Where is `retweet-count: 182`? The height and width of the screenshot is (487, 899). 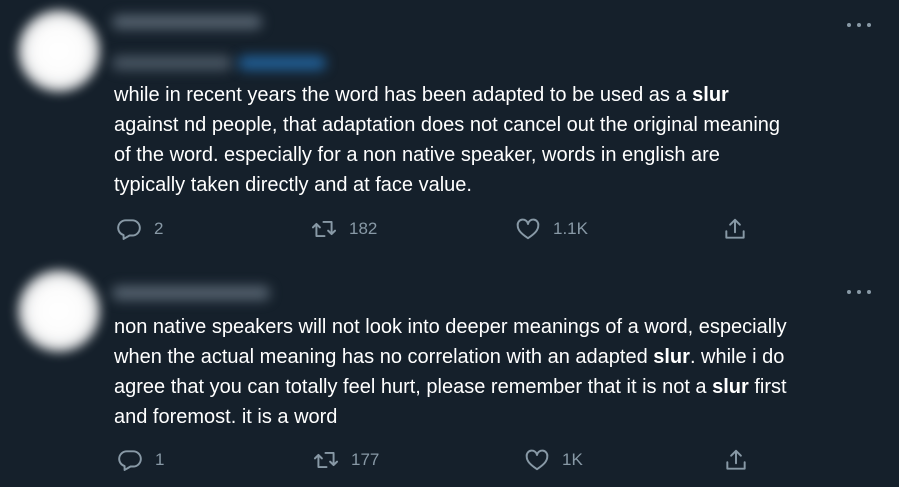
retweet-count: 182 is located at coordinates (363, 228).